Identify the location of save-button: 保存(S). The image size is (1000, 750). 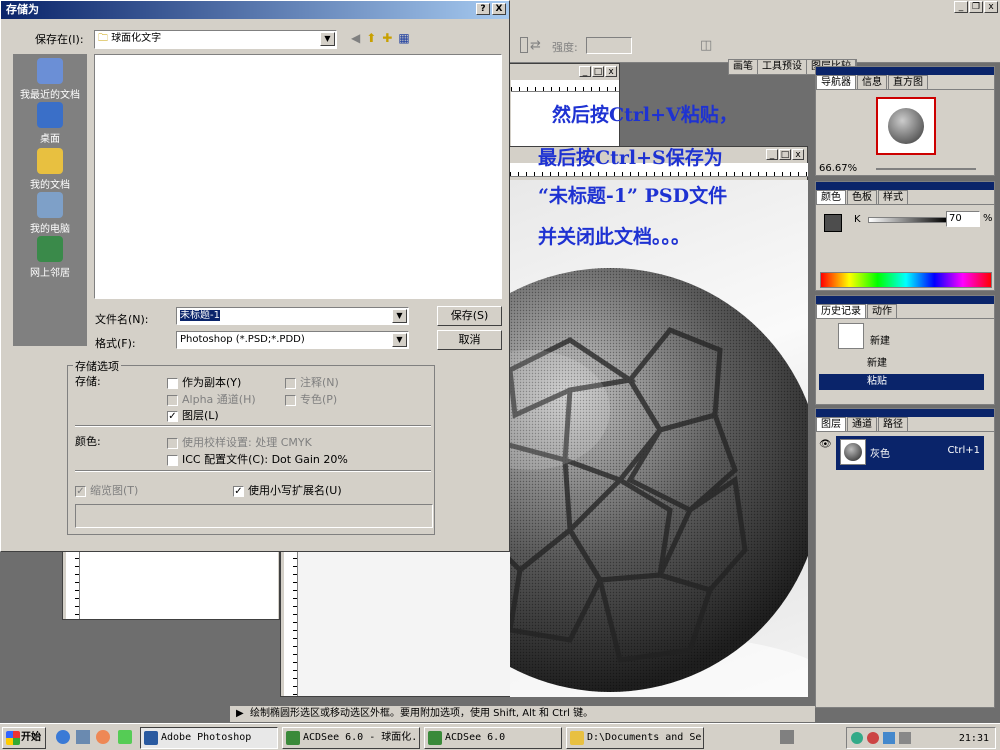
(469, 316).